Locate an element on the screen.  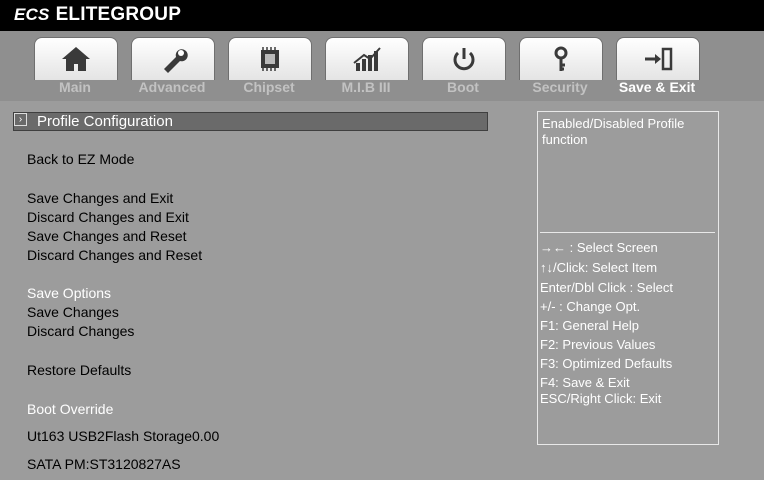
tab-boot-label: Boot is located at coordinates (463, 87).